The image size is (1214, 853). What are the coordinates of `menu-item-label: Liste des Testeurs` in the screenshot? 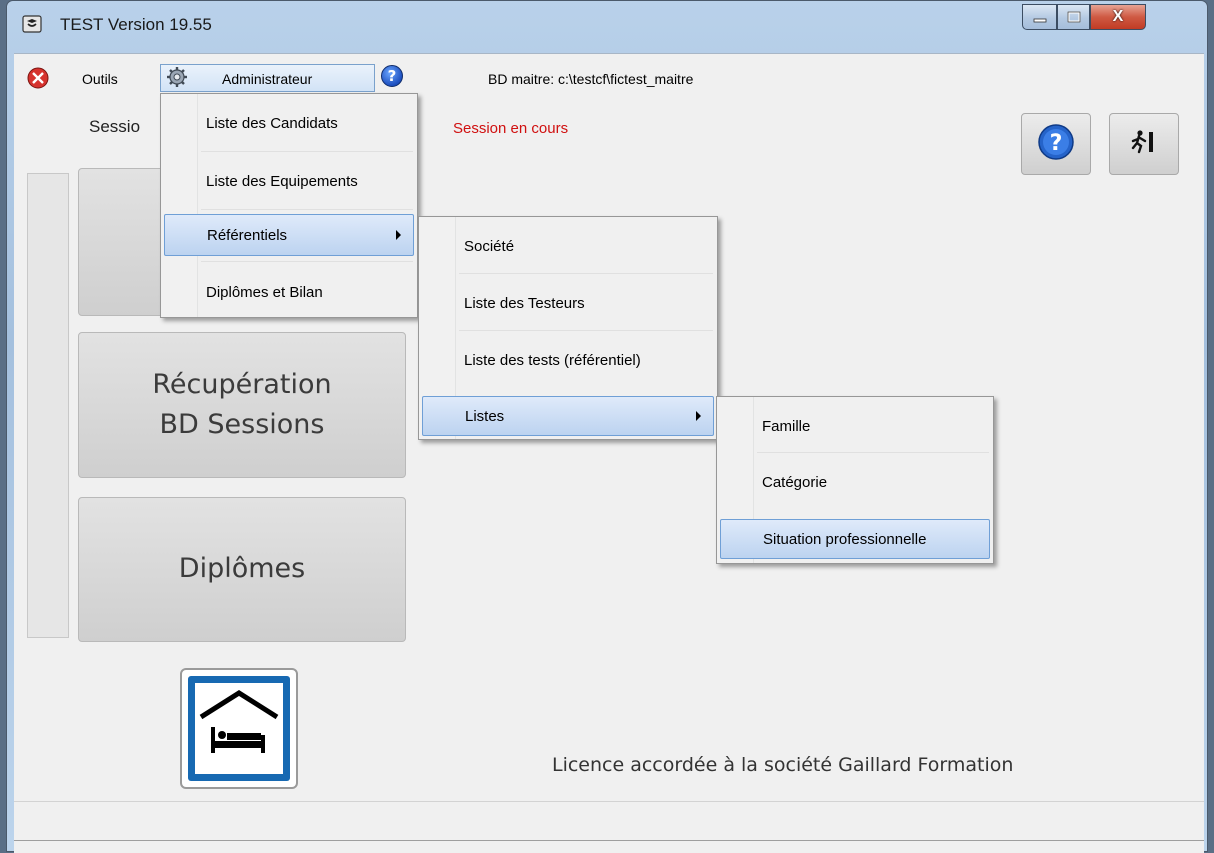 It's located at (524, 303).